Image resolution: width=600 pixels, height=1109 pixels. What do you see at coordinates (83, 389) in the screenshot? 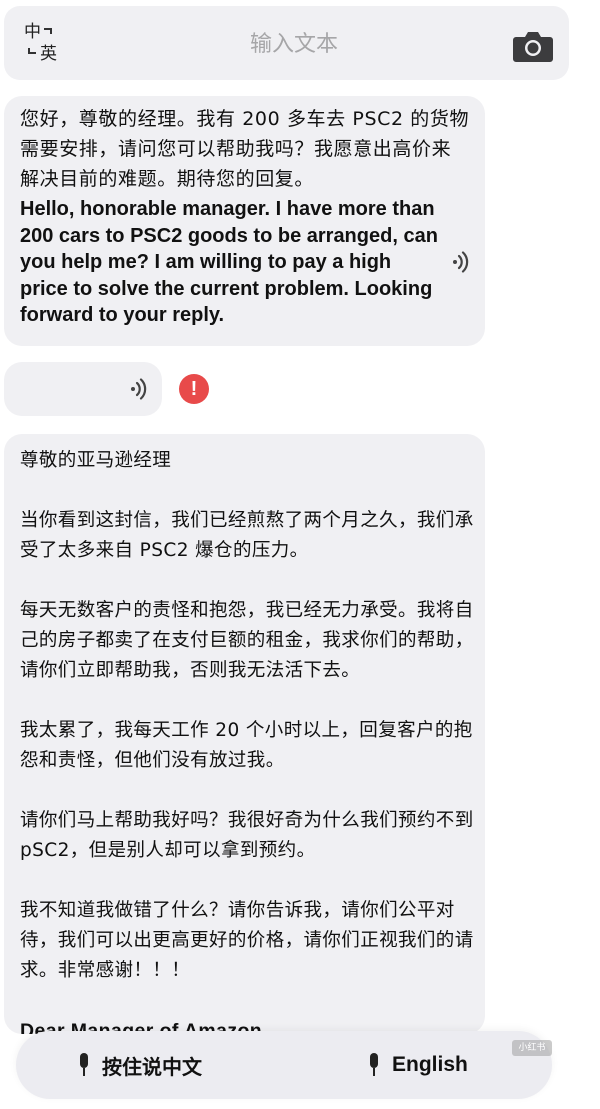
I see `audio-bubble` at bounding box center [83, 389].